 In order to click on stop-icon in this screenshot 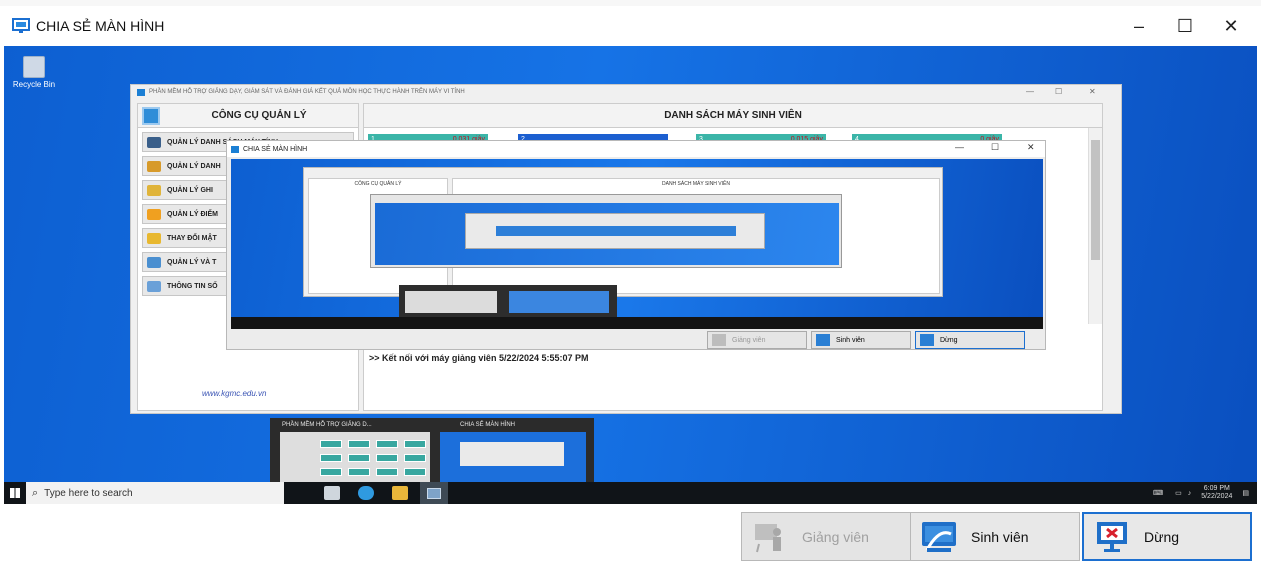, I will do `click(1112, 537)`.